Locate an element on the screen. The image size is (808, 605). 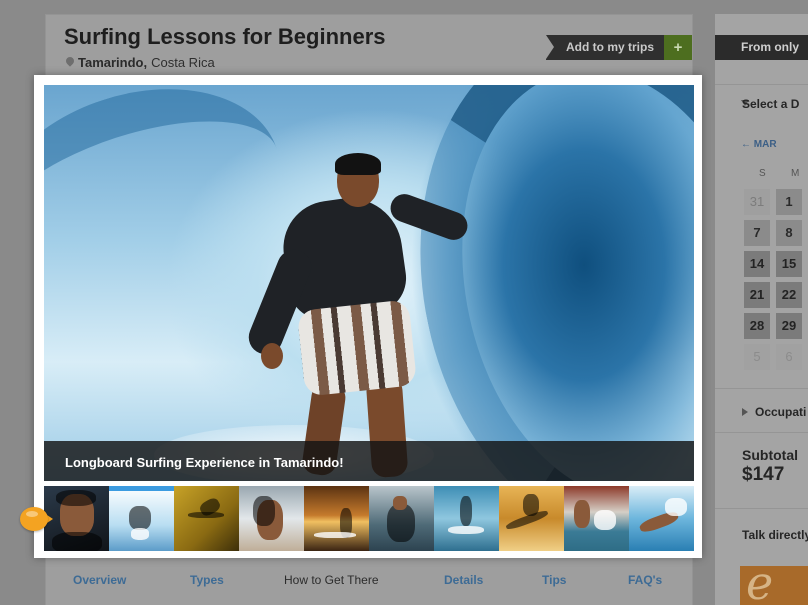
calendar-day: 1 is located at coordinates (789, 202).